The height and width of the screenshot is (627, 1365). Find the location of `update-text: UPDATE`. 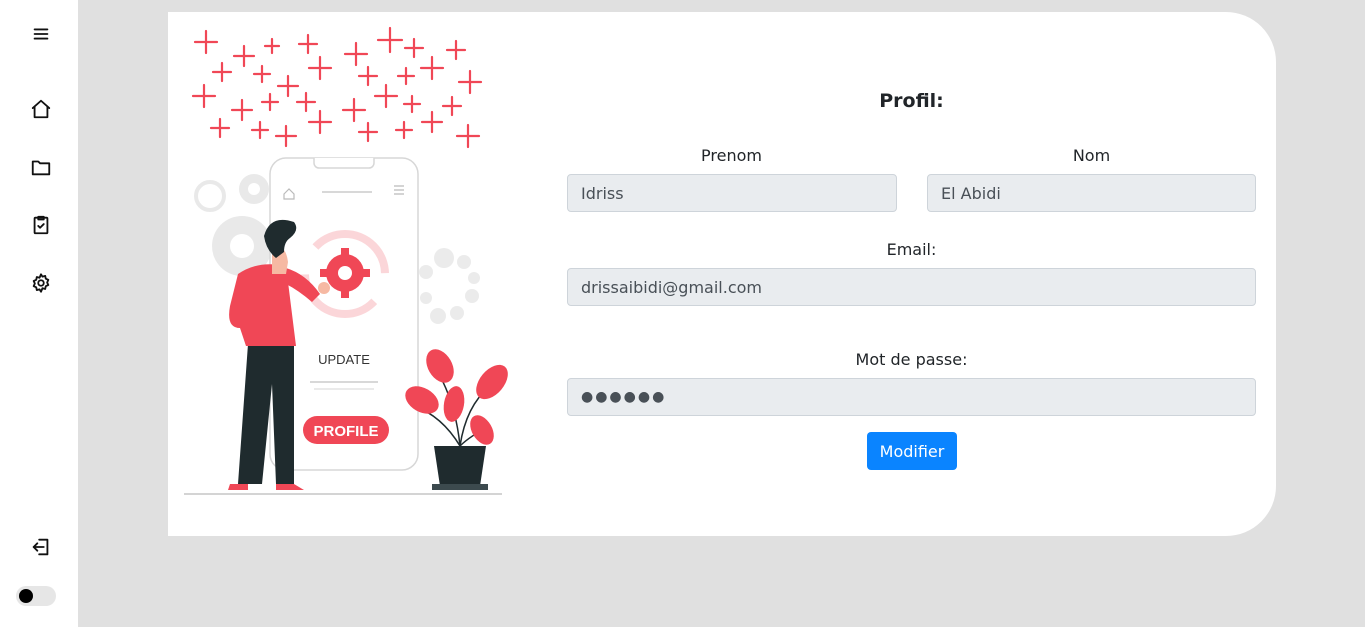

update-text: UPDATE is located at coordinates (344, 359).